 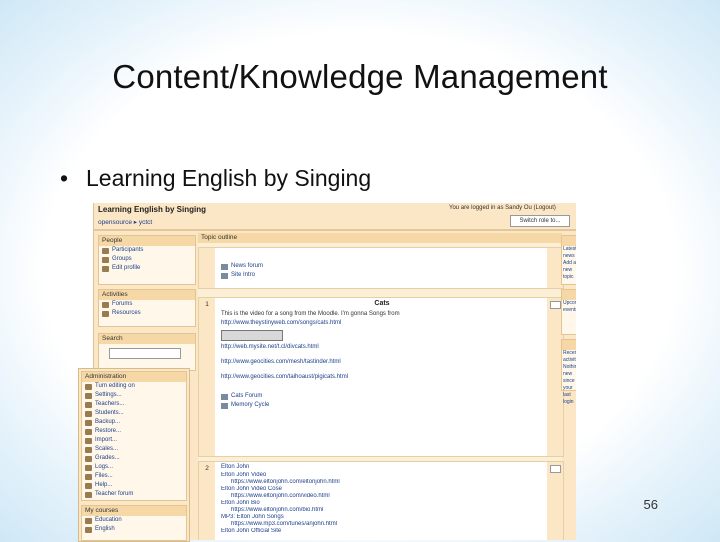 I want to click on logs-icon, so click(x=88, y=468).